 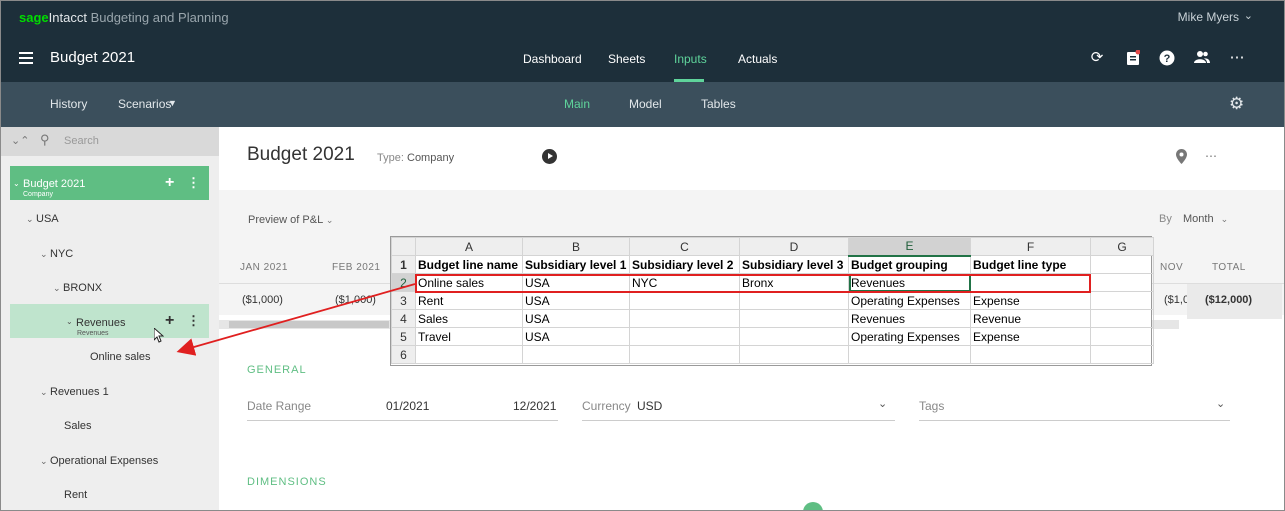 I want to click on help-icon: ?, so click(x=1167, y=58).